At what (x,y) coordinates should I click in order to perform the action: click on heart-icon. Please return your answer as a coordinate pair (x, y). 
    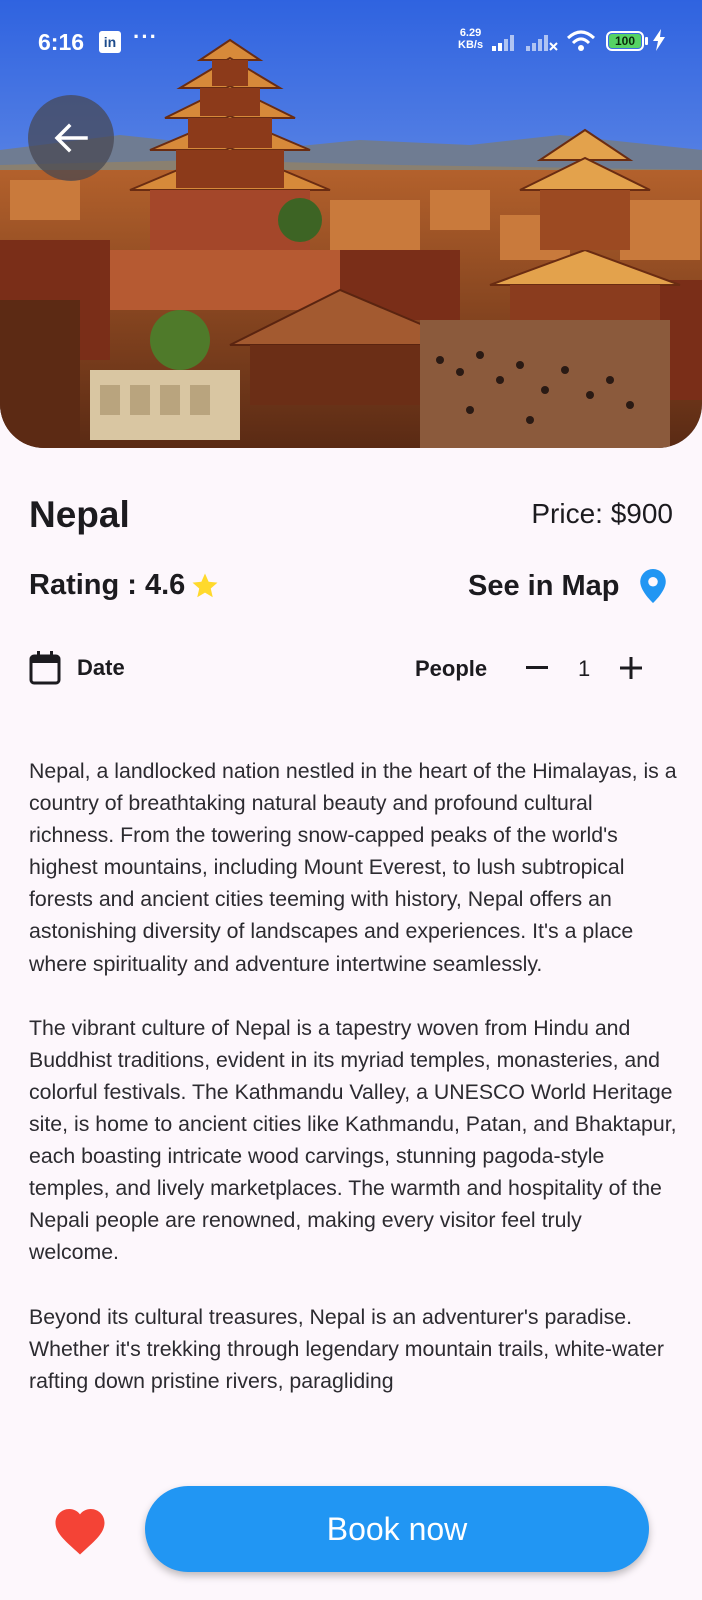
    Looking at the image, I should click on (80, 1532).